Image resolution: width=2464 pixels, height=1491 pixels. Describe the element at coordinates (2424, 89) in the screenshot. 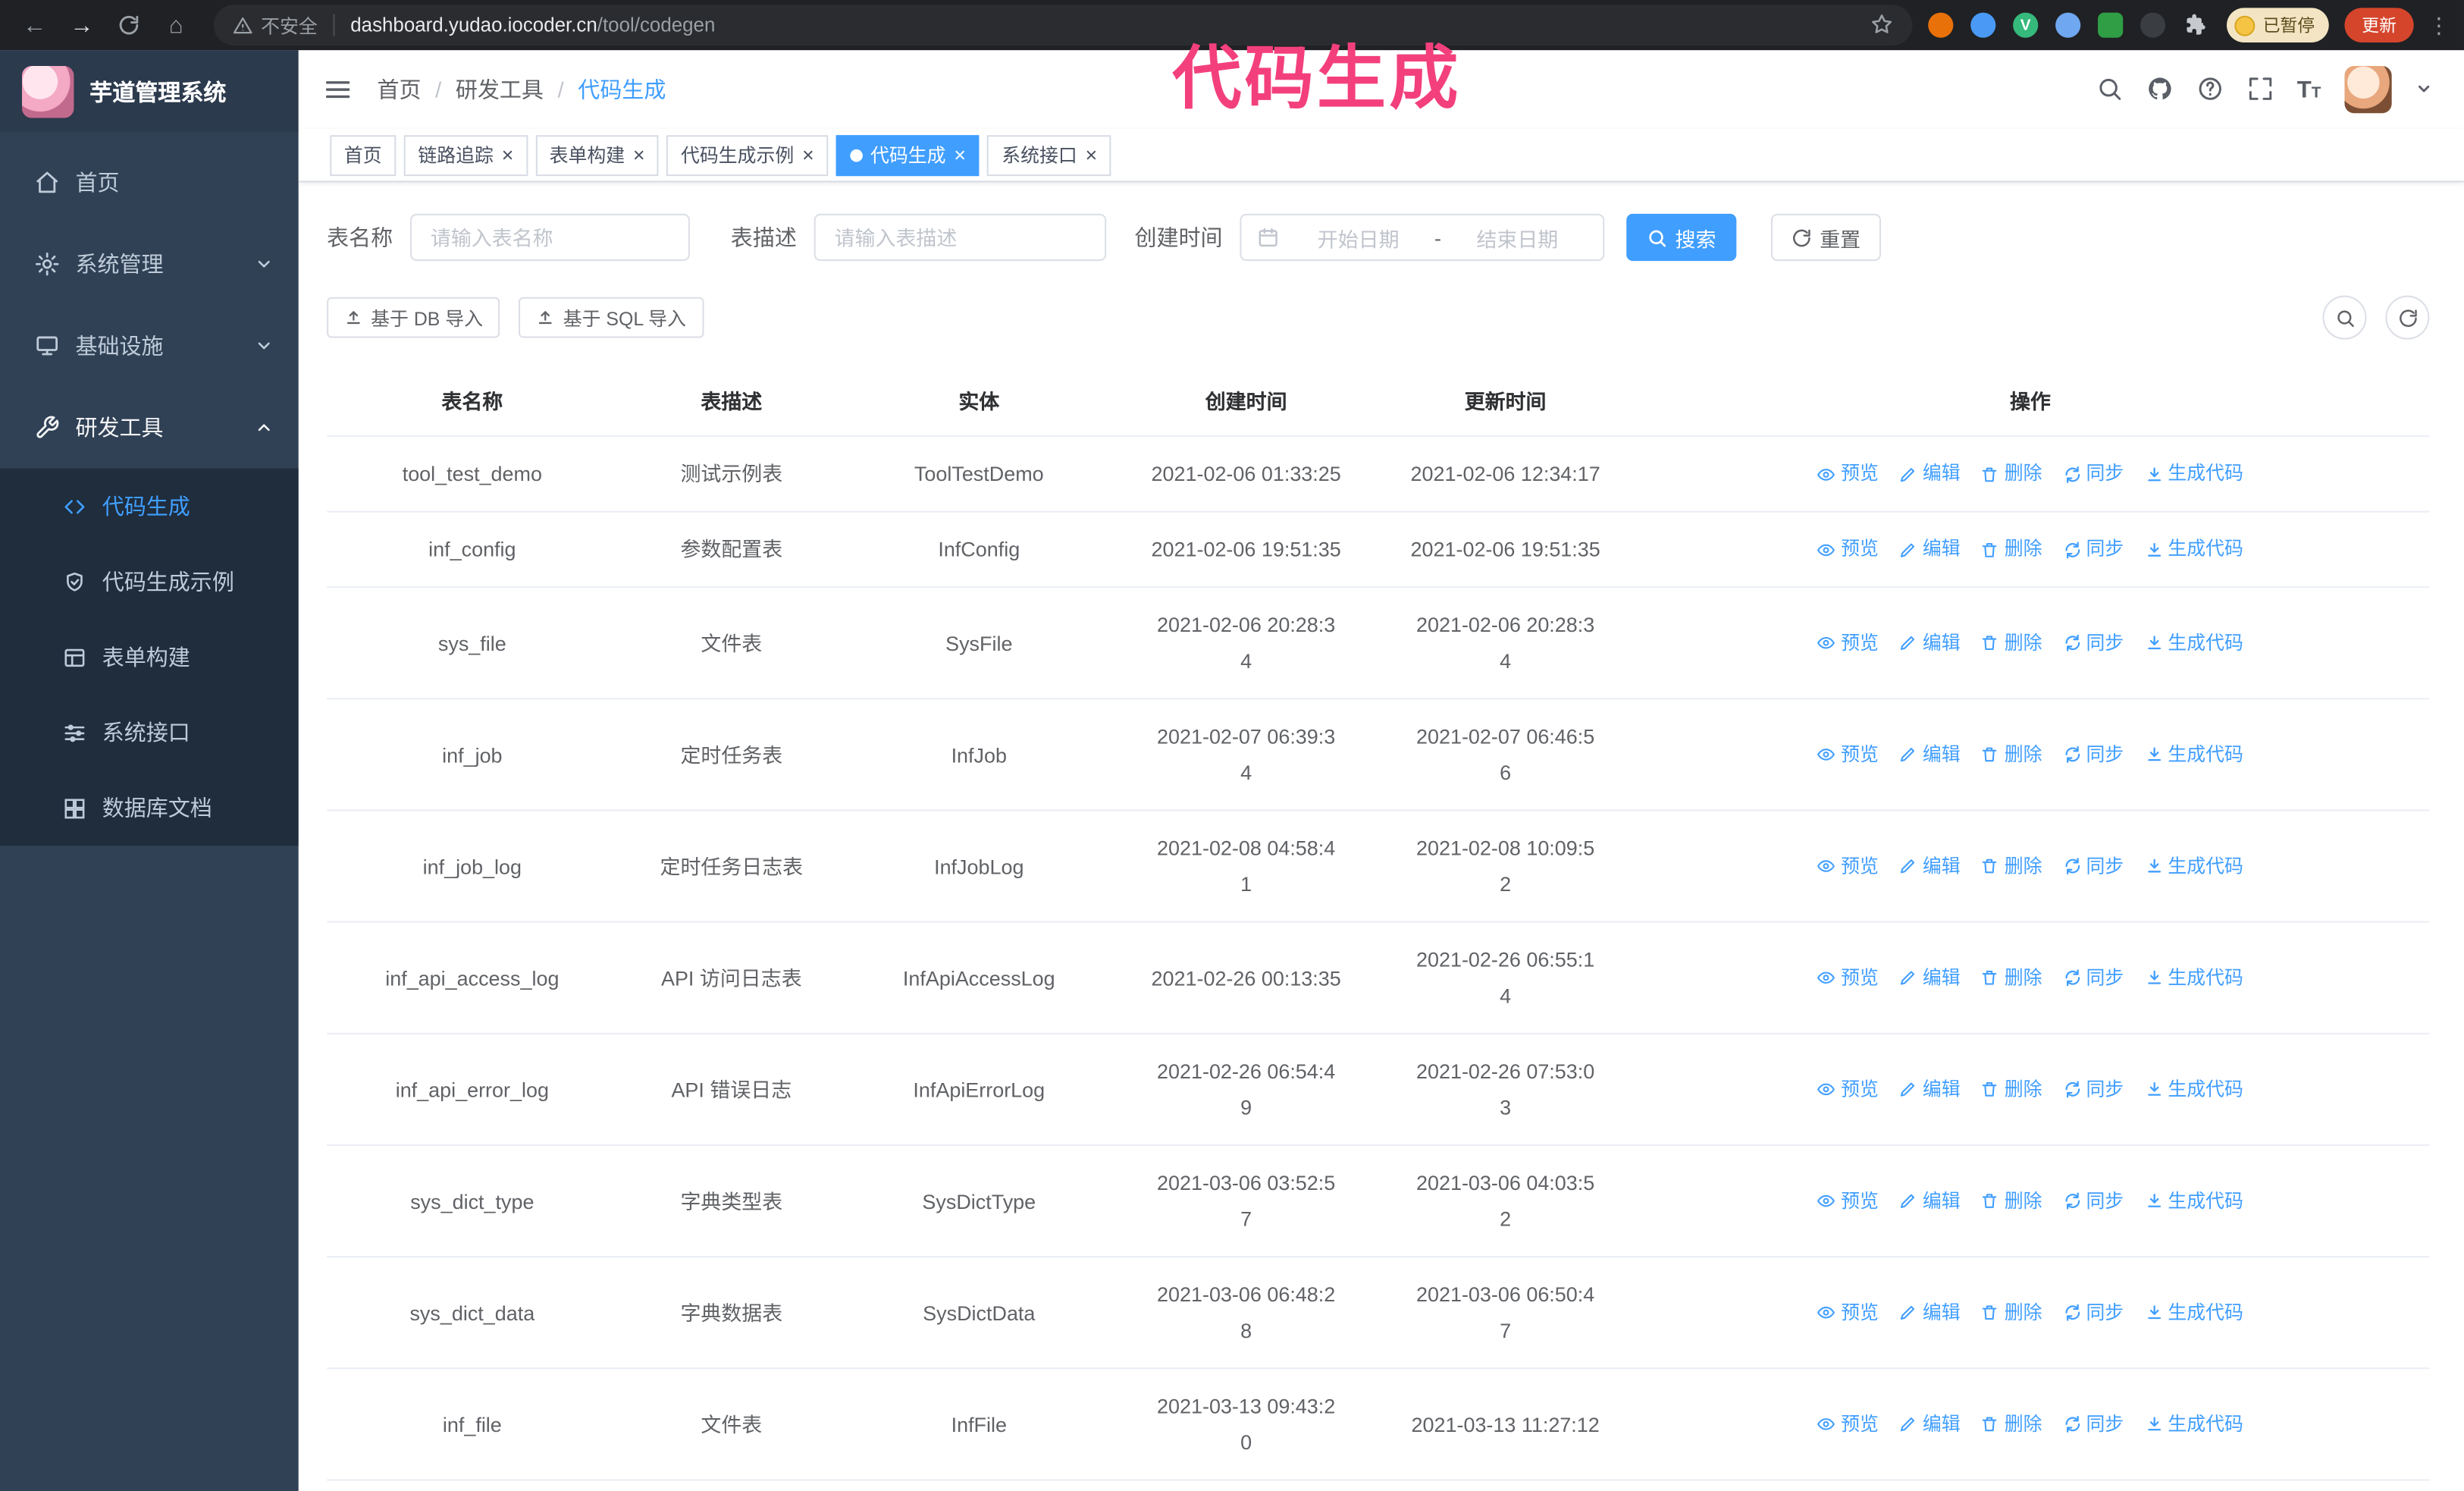

I see `avatar-caret-icon` at that location.